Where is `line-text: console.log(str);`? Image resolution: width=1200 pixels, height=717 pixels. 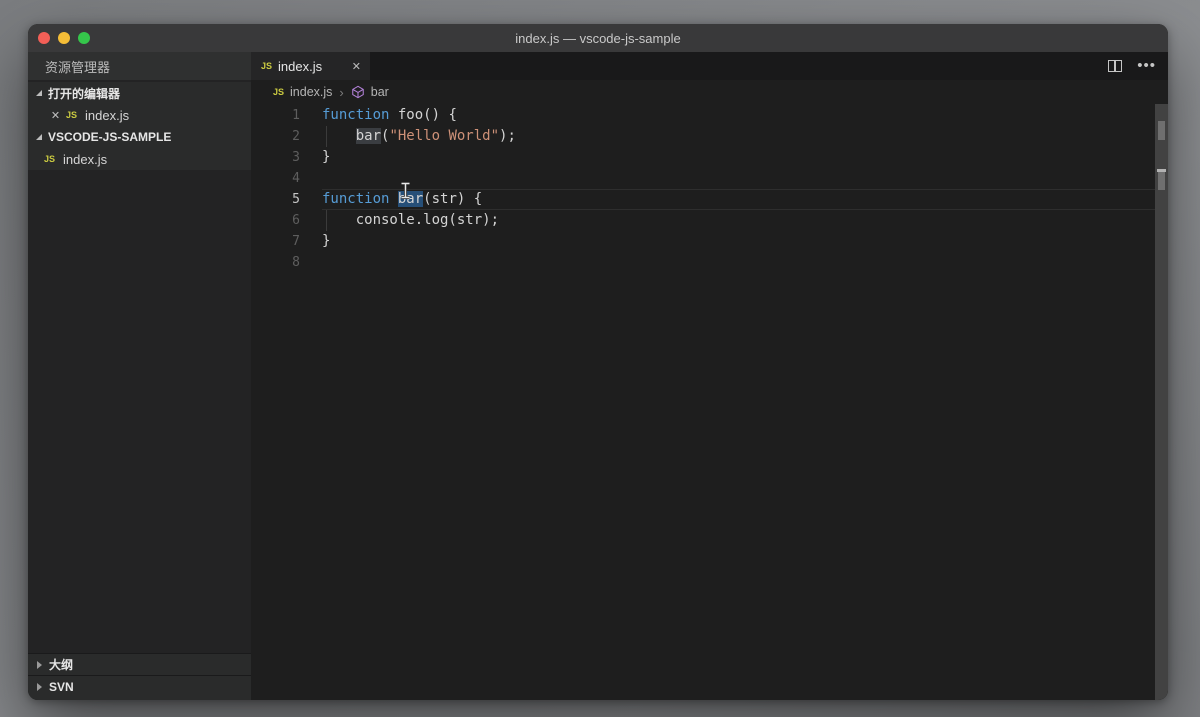
line-text: console.log(str); is located at coordinates (399, 220).